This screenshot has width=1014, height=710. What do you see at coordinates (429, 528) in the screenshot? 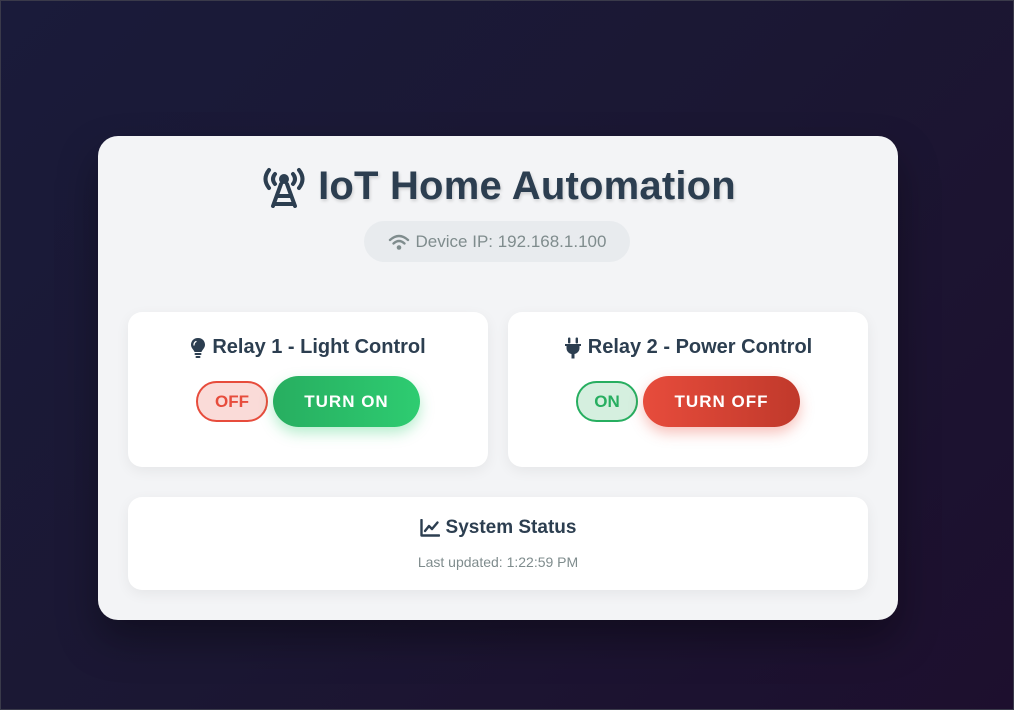
I see `line-chart-icon` at bounding box center [429, 528].